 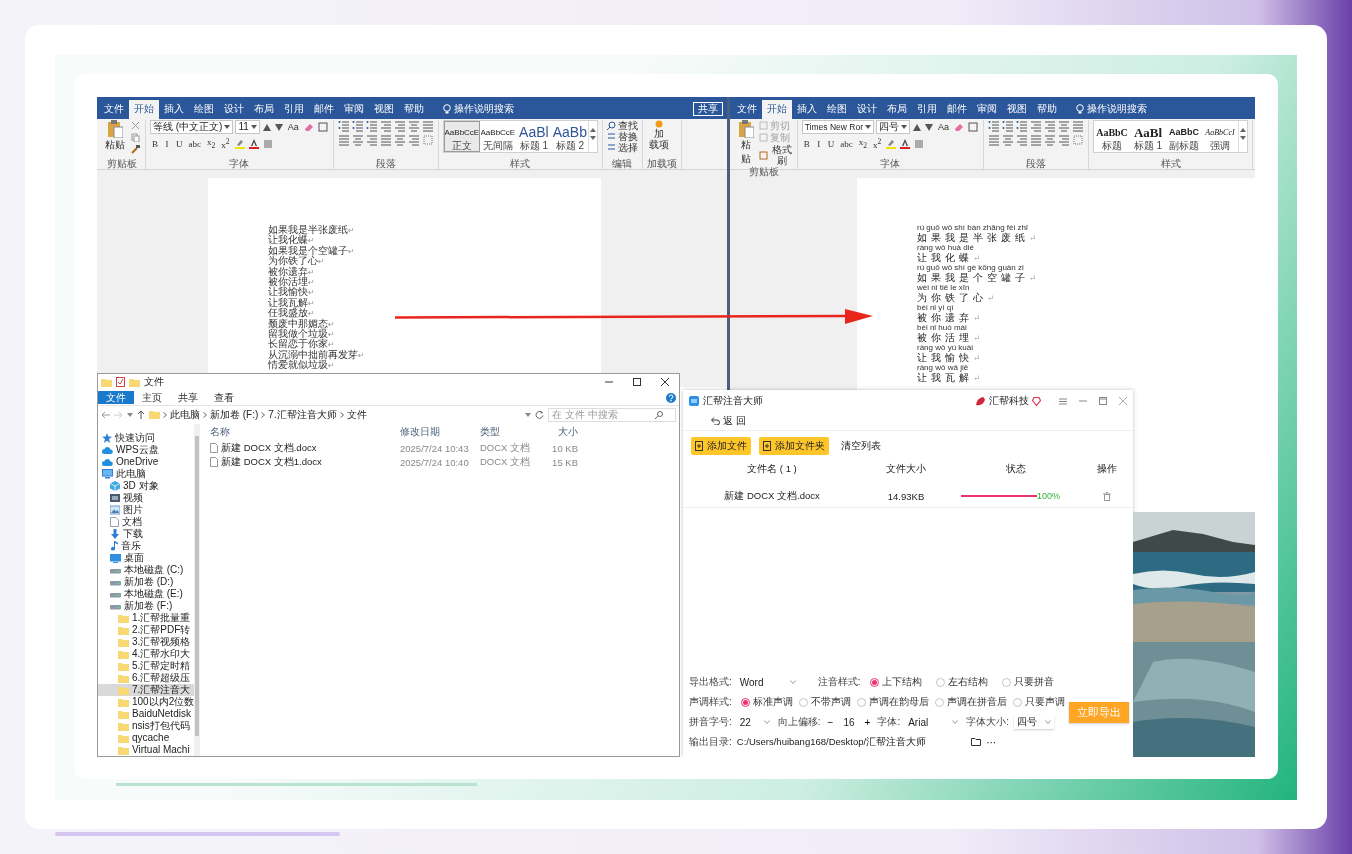 I want to click on nav-item: 此电脑, so click(x=146, y=474).